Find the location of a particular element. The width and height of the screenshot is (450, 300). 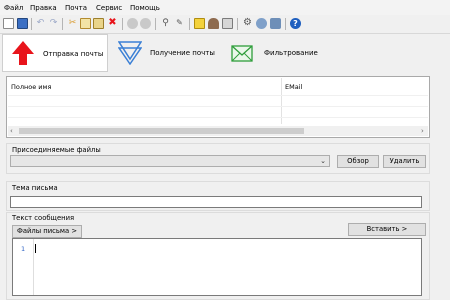

menu-service: Сервис is located at coordinates (109, 8).